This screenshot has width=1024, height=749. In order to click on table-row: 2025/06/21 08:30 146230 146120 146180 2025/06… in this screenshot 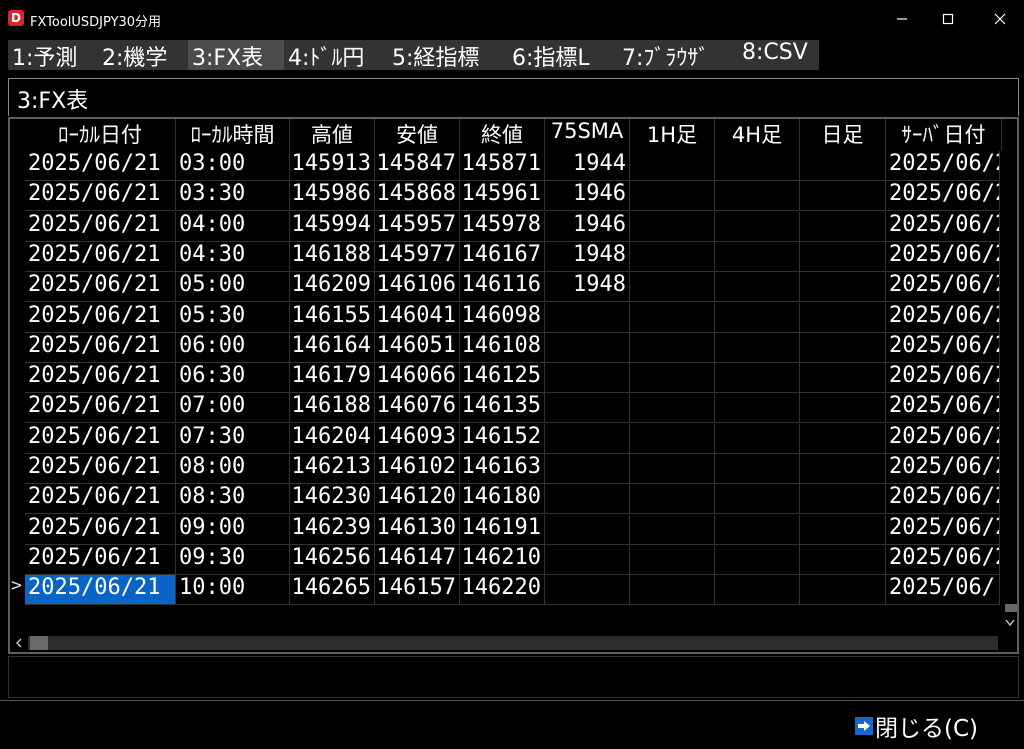, I will do `click(505, 499)`.